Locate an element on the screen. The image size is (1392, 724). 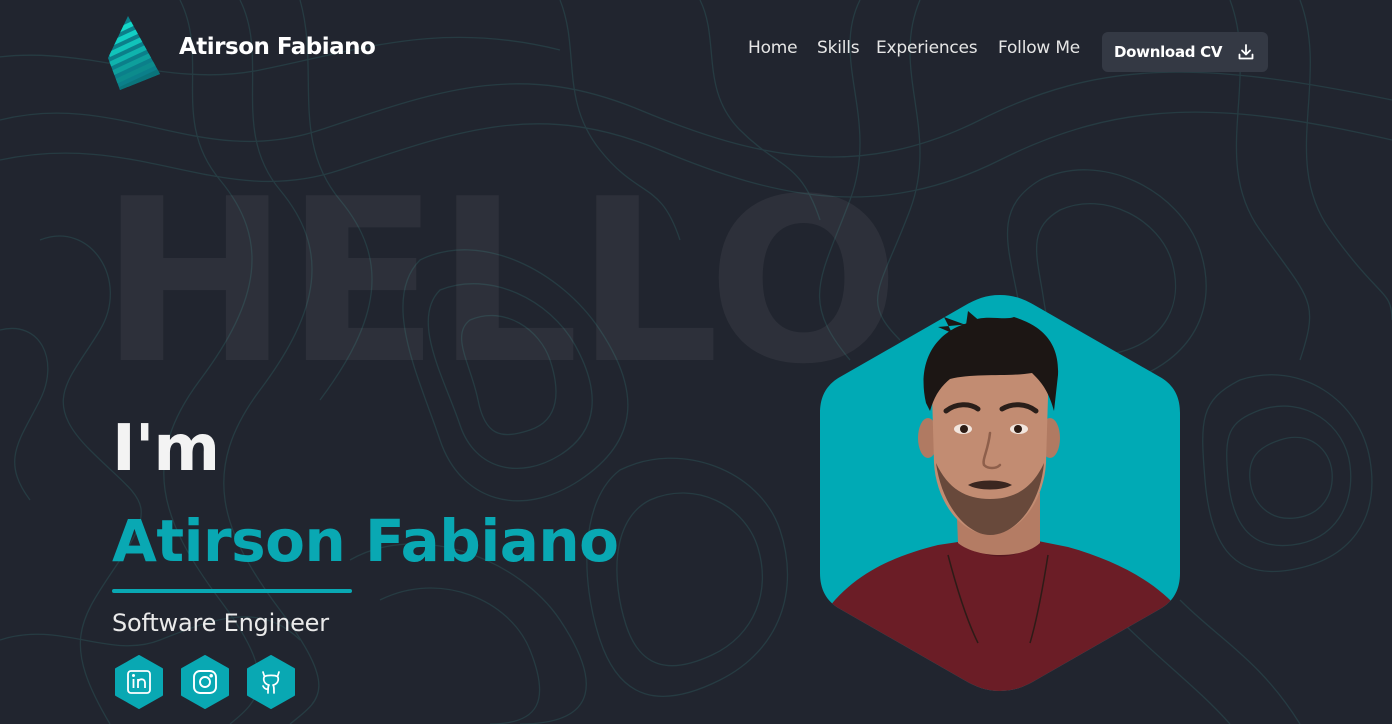
hero-name: Atirson Fabiano is located at coordinates (365, 541).